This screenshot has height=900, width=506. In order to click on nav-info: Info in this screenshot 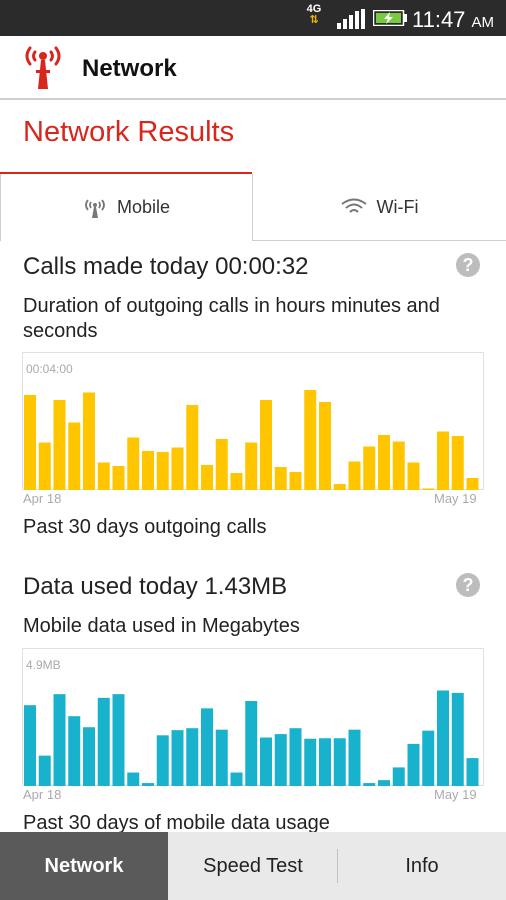, I will do `click(422, 866)`.